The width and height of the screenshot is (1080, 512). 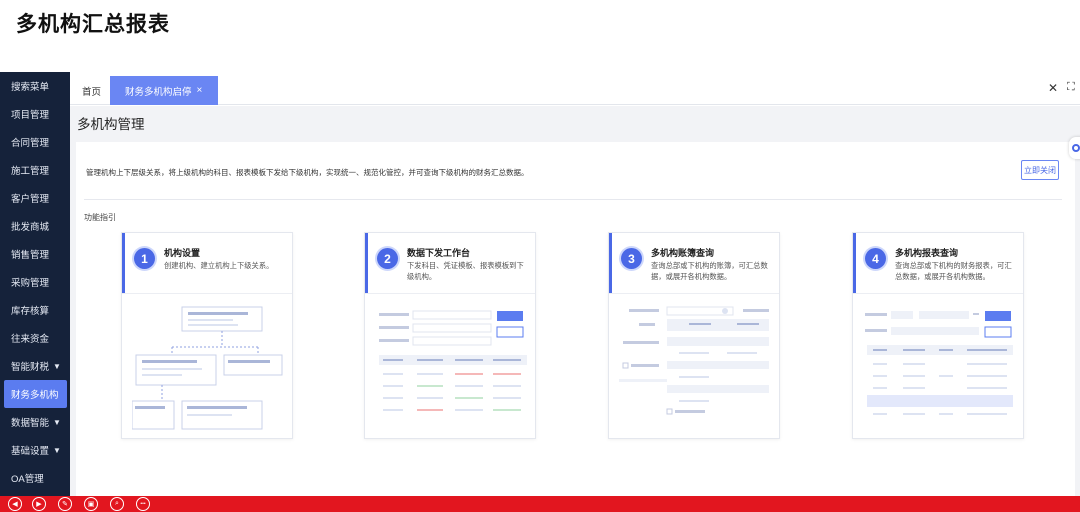 What do you see at coordinates (100, 217) in the screenshot?
I see `guide-label: 功能指引` at bounding box center [100, 217].